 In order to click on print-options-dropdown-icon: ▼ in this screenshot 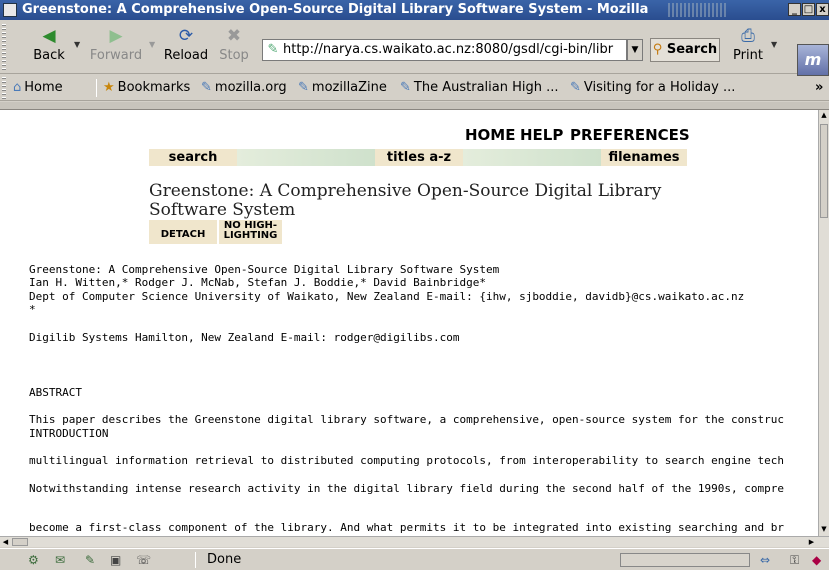, I will do `click(774, 44)`.